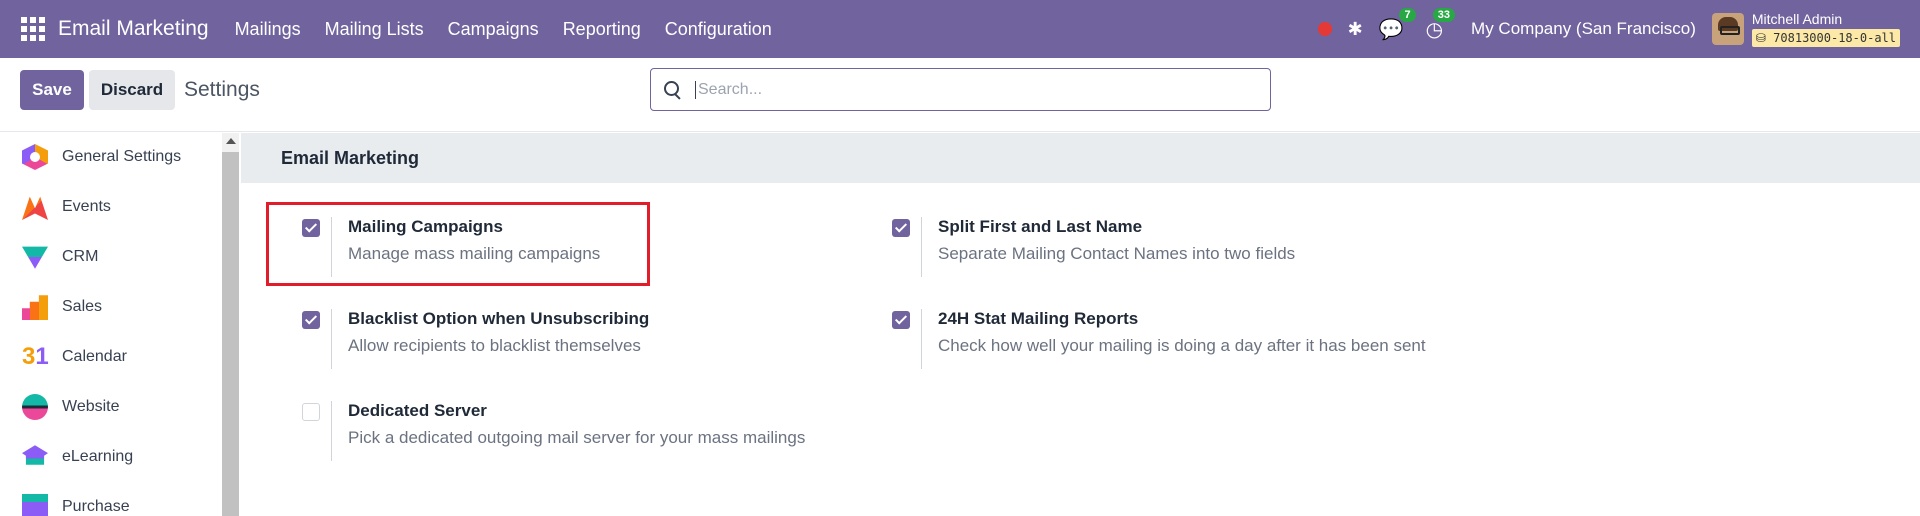  I want to click on general-settings-icon, so click(35, 157).